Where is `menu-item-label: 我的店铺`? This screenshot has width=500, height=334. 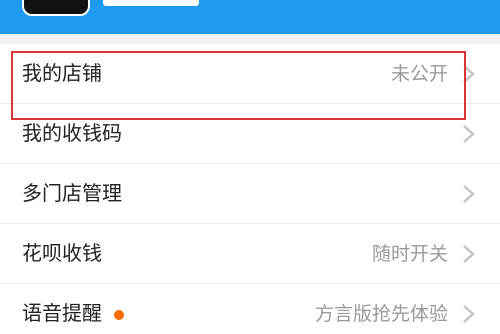 menu-item-label: 我的店铺 is located at coordinates (62, 73).